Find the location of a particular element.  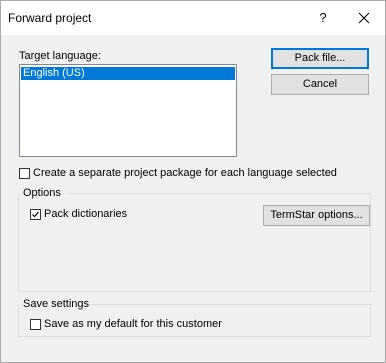

target-language-list: English (US) is located at coordinates (128, 110).